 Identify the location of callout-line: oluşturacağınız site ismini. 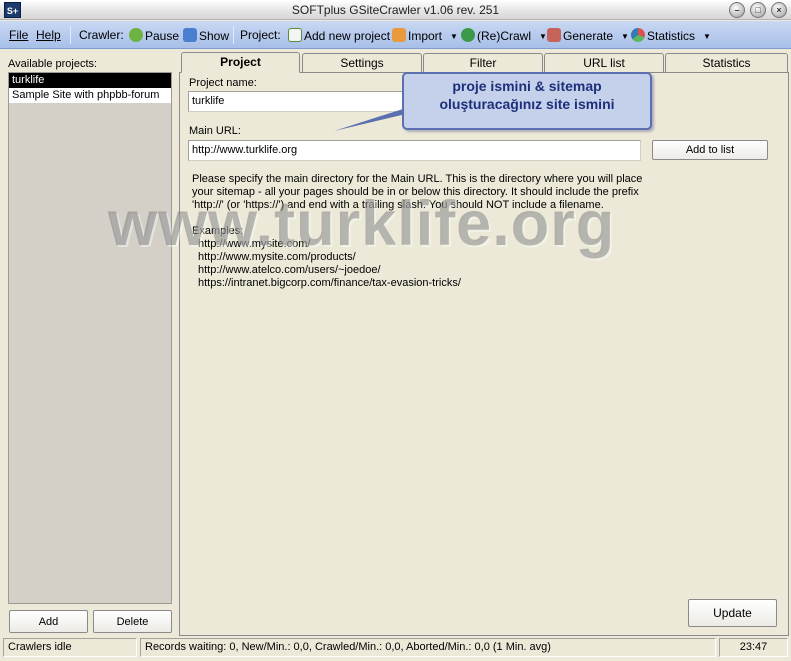
(527, 104).